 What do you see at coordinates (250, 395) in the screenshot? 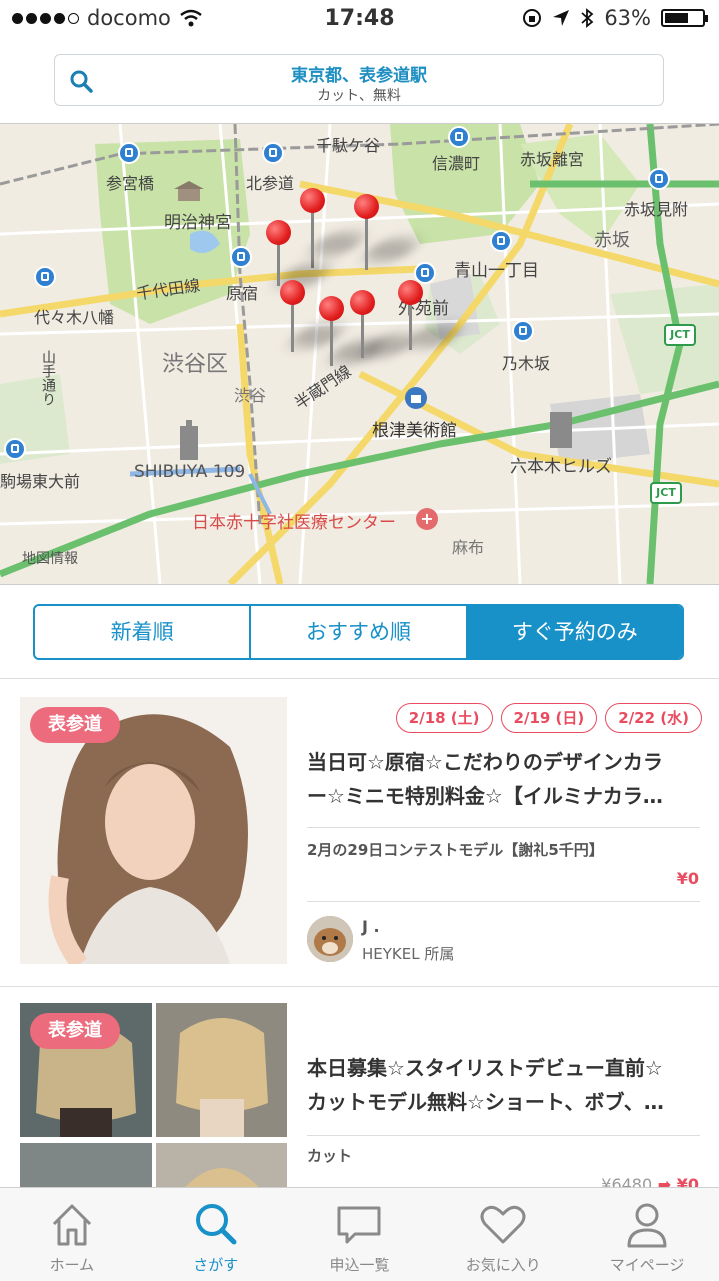
I see `map-label: 渋谷` at bounding box center [250, 395].